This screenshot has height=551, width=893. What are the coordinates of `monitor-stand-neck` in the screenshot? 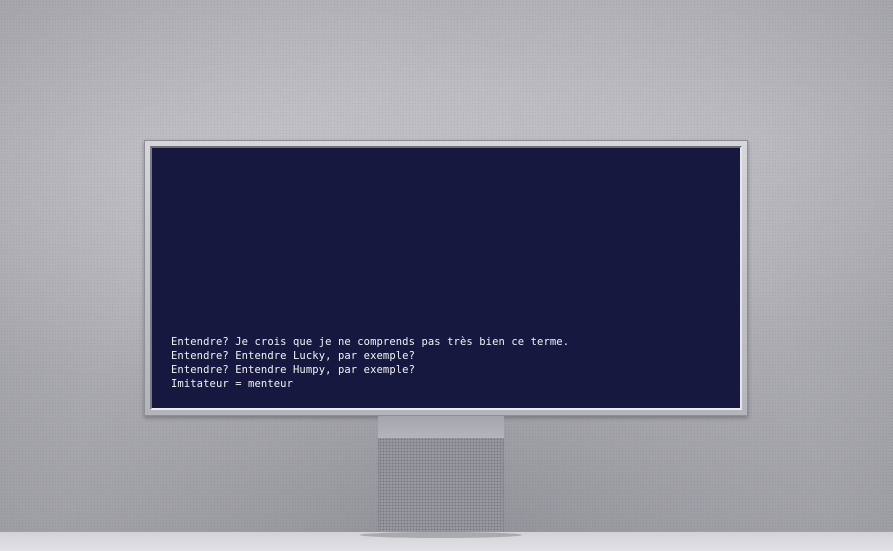 It's located at (441, 427).